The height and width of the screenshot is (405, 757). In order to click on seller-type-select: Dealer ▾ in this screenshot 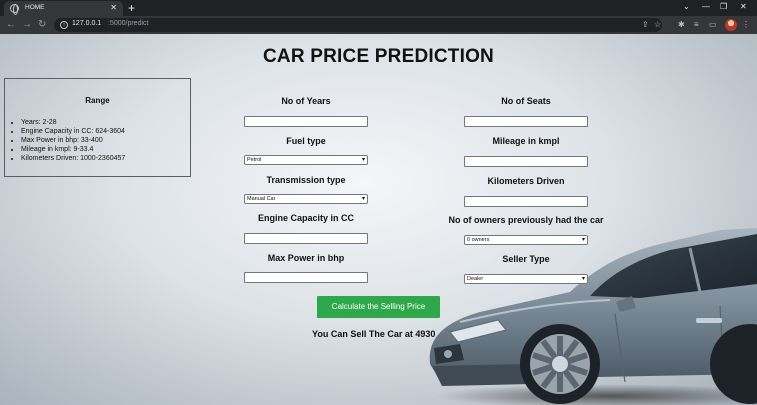, I will do `click(526, 279)`.